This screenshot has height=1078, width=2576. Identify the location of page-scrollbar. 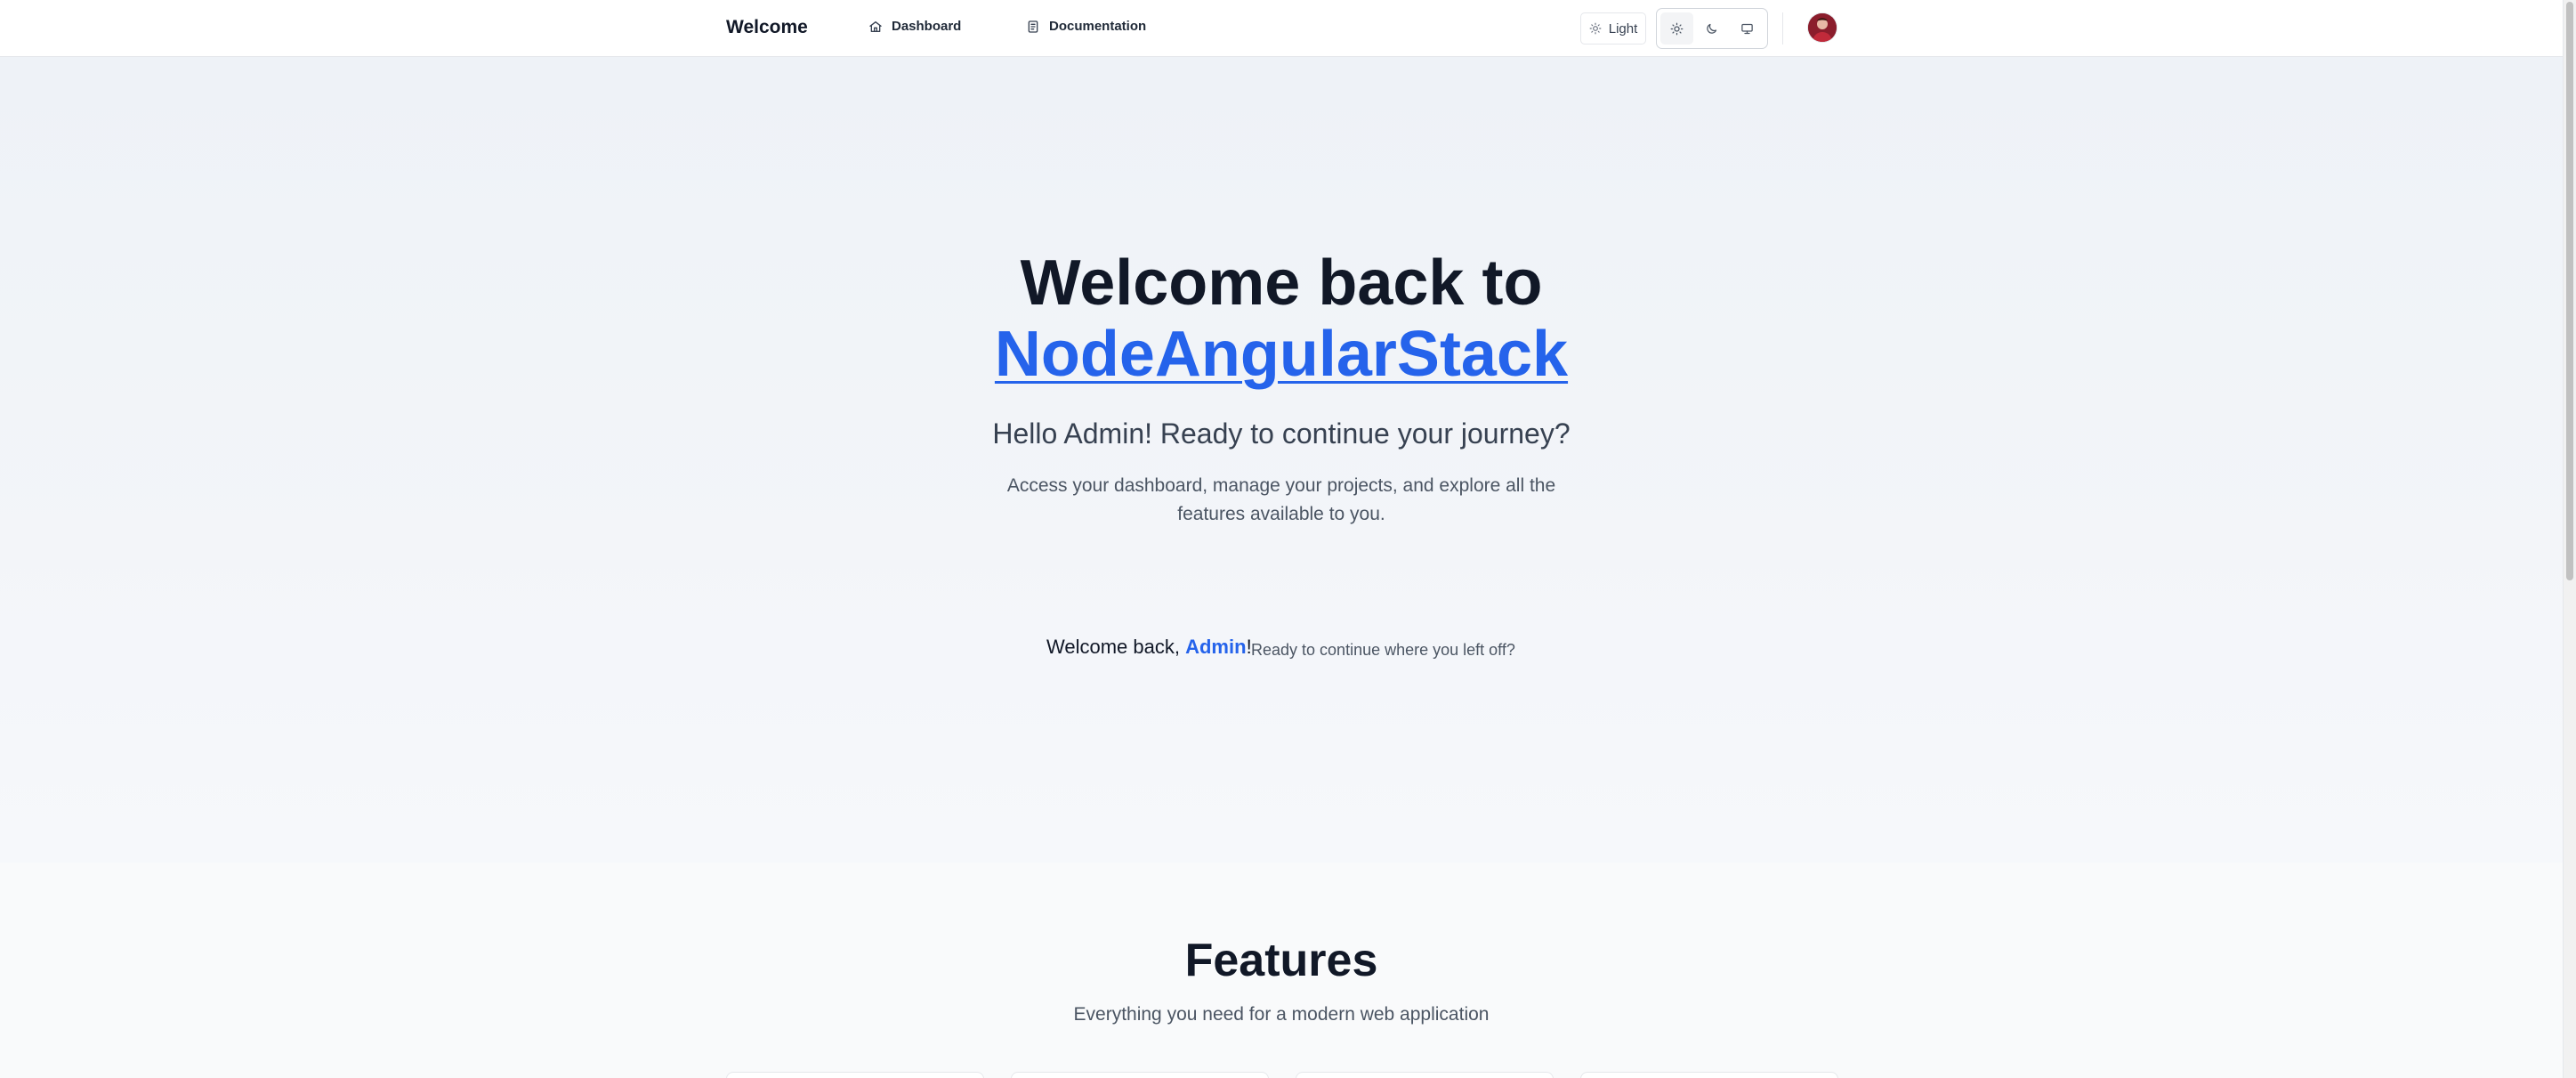
(2569, 539).